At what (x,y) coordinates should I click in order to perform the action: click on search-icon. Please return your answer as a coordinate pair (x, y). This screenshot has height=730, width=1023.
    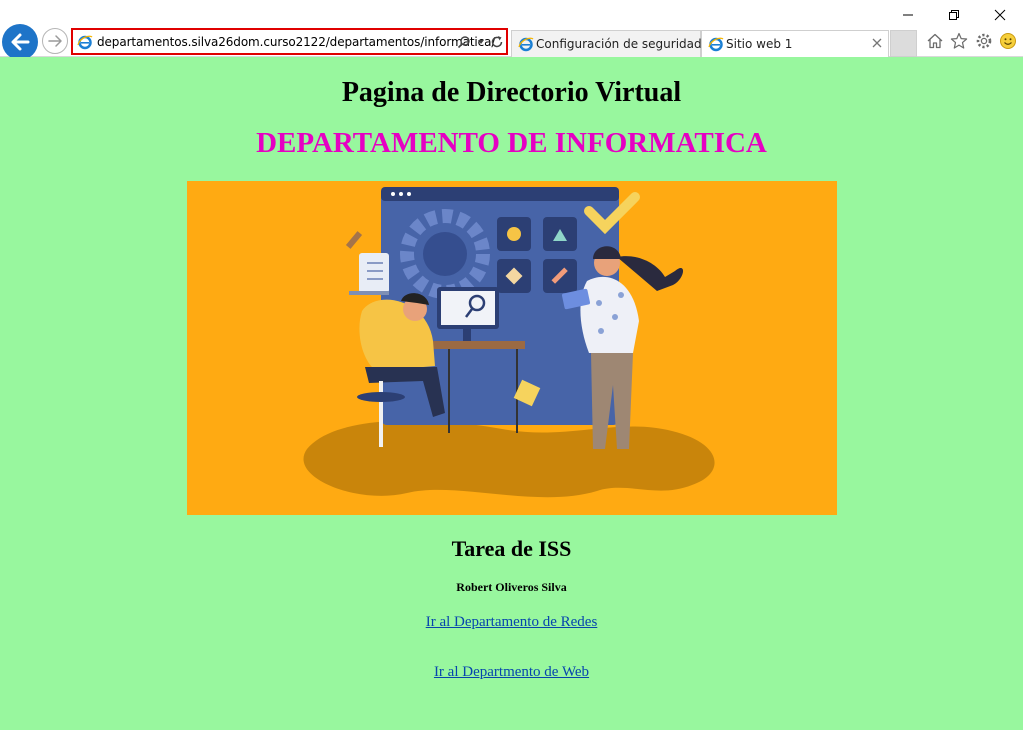
    Looking at the image, I should click on (464, 42).